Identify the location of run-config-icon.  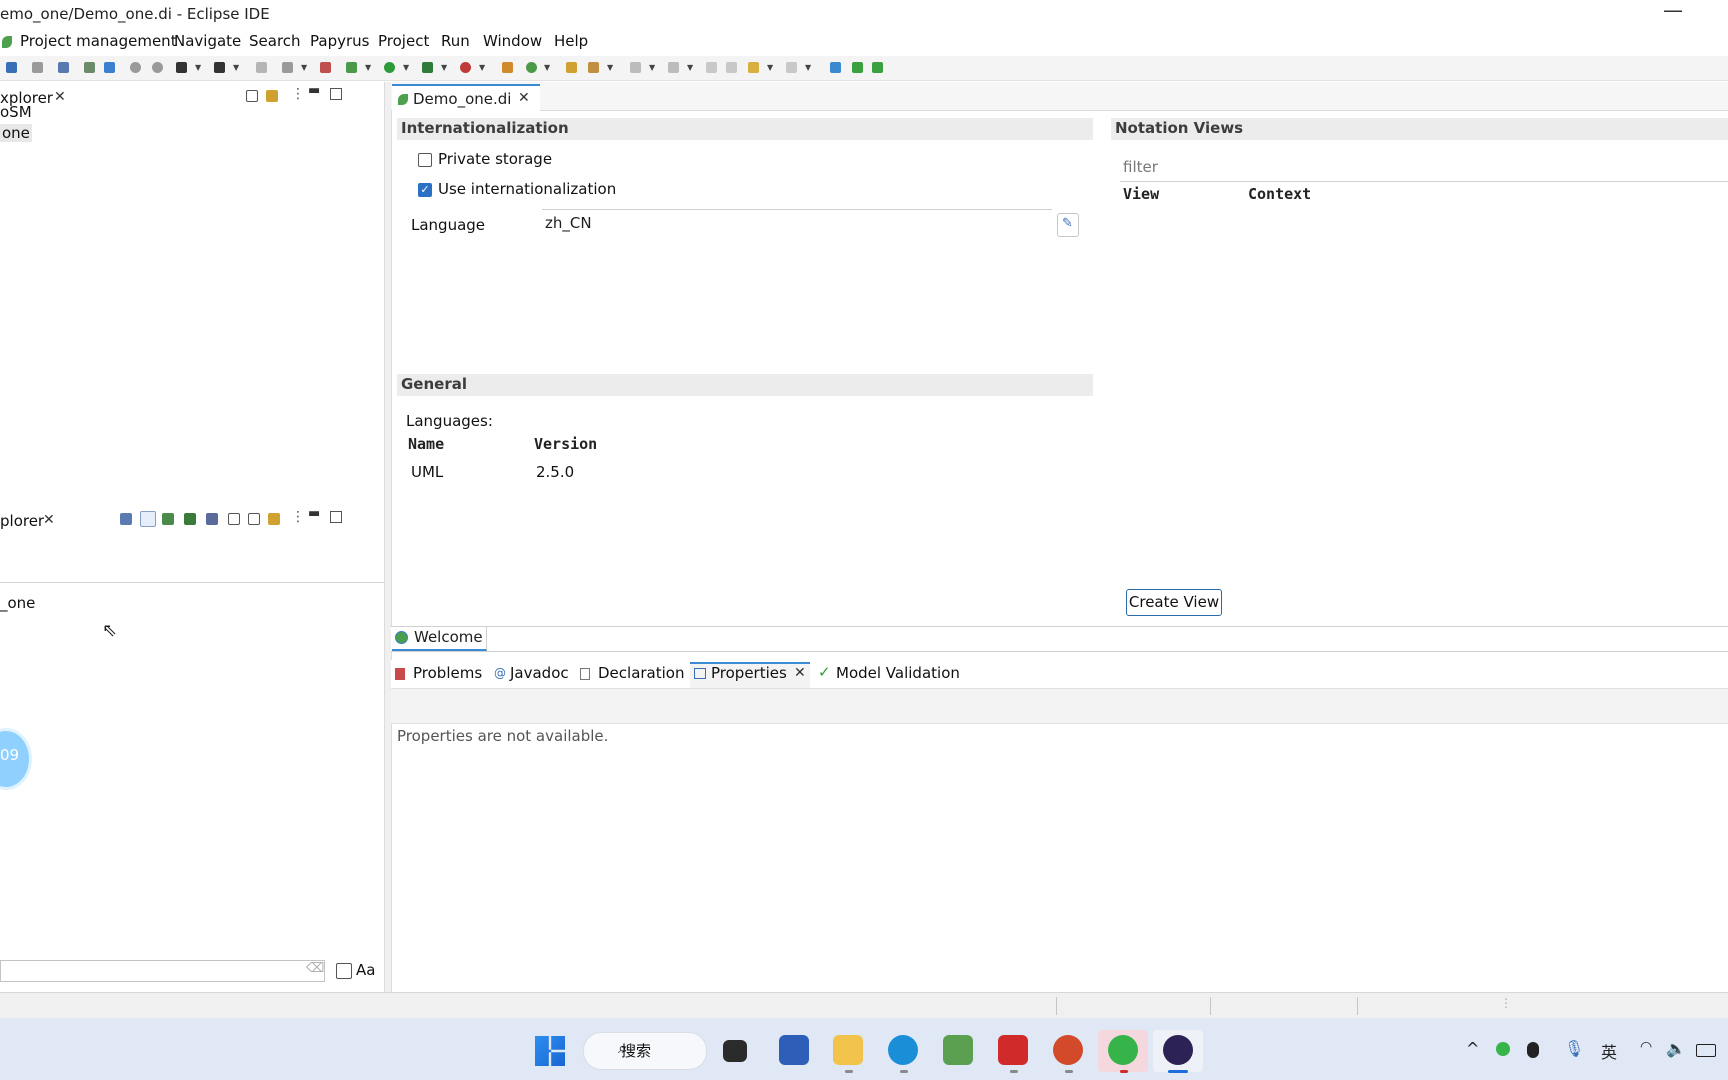
(427, 67).